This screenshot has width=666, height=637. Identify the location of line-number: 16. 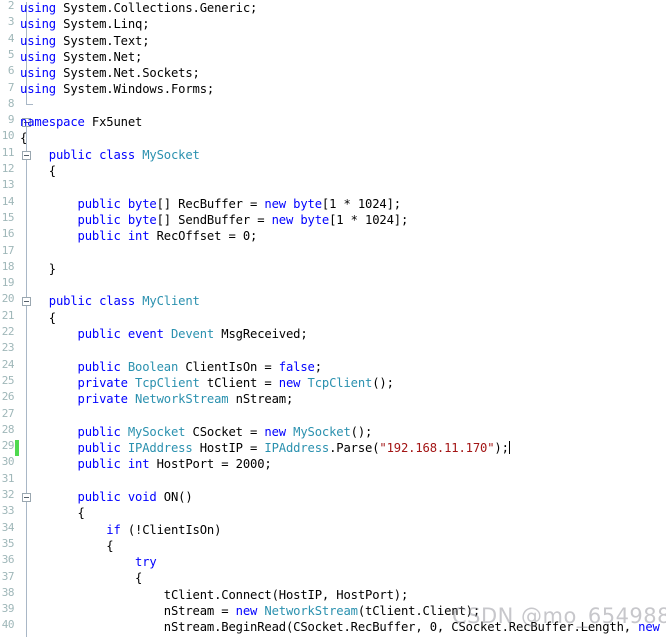
(8, 234).